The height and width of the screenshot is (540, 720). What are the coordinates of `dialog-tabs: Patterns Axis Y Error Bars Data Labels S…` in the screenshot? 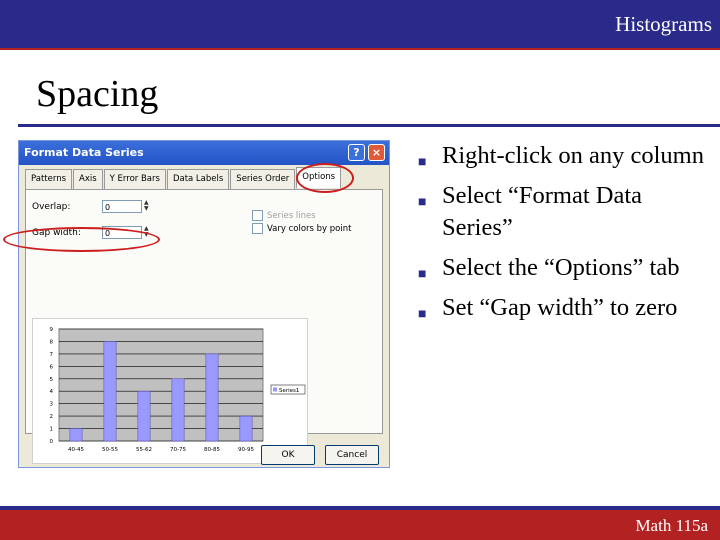 It's located at (183, 178).